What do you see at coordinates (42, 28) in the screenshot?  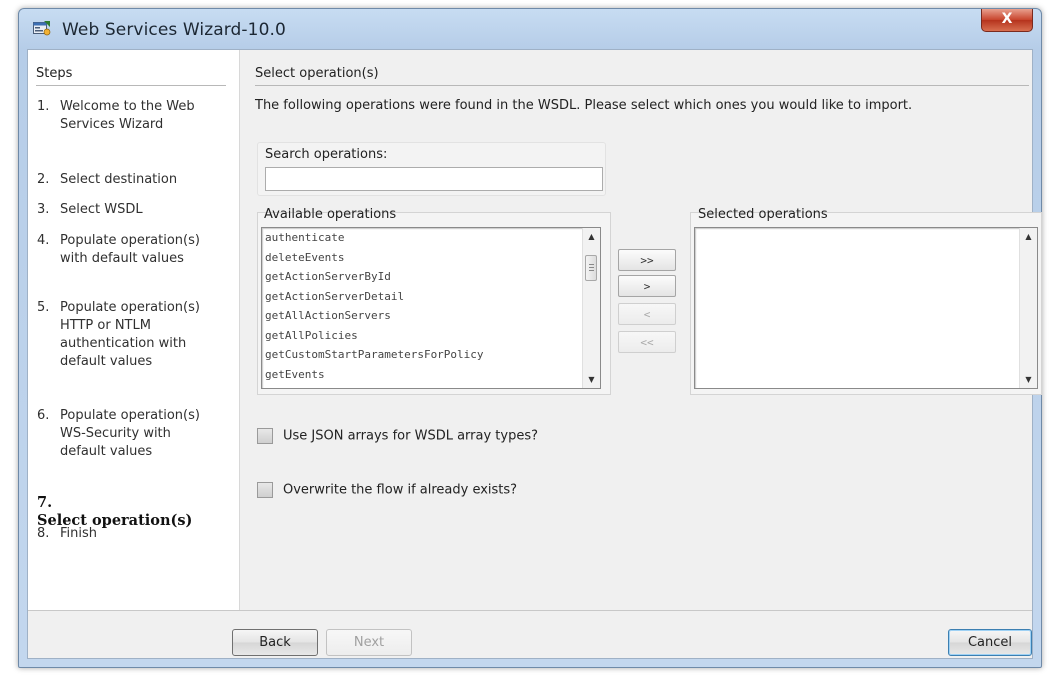 I see `wizard-app-icon` at bounding box center [42, 28].